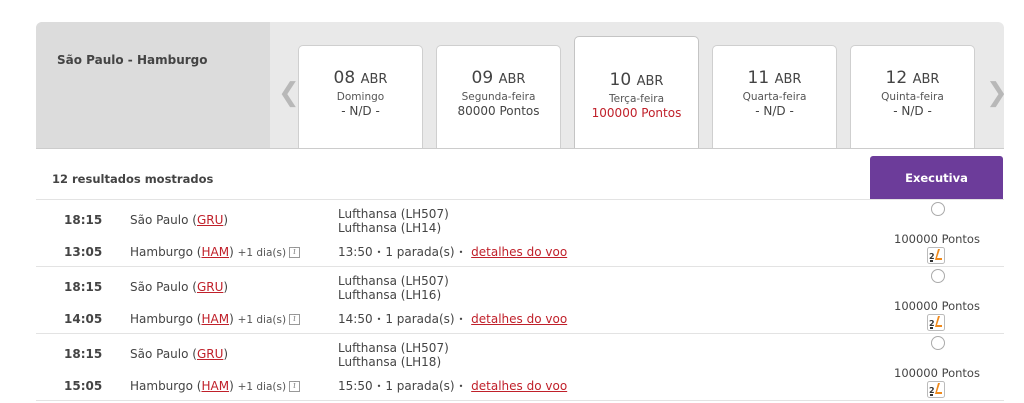 This screenshot has width=1024, height=403. I want to click on date-day: 11, so click(758, 78).